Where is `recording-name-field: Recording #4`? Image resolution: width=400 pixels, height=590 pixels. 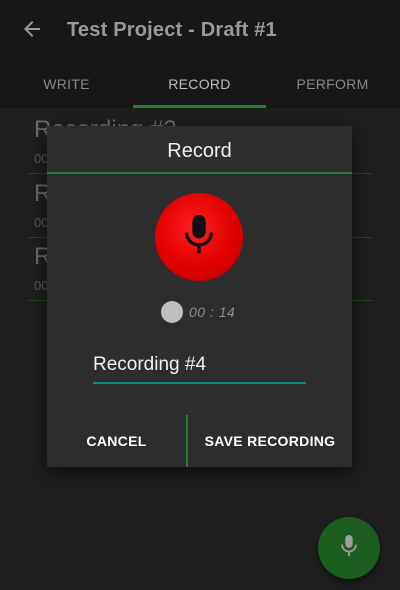 recording-name-field: Recording #4 is located at coordinates (199, 369).